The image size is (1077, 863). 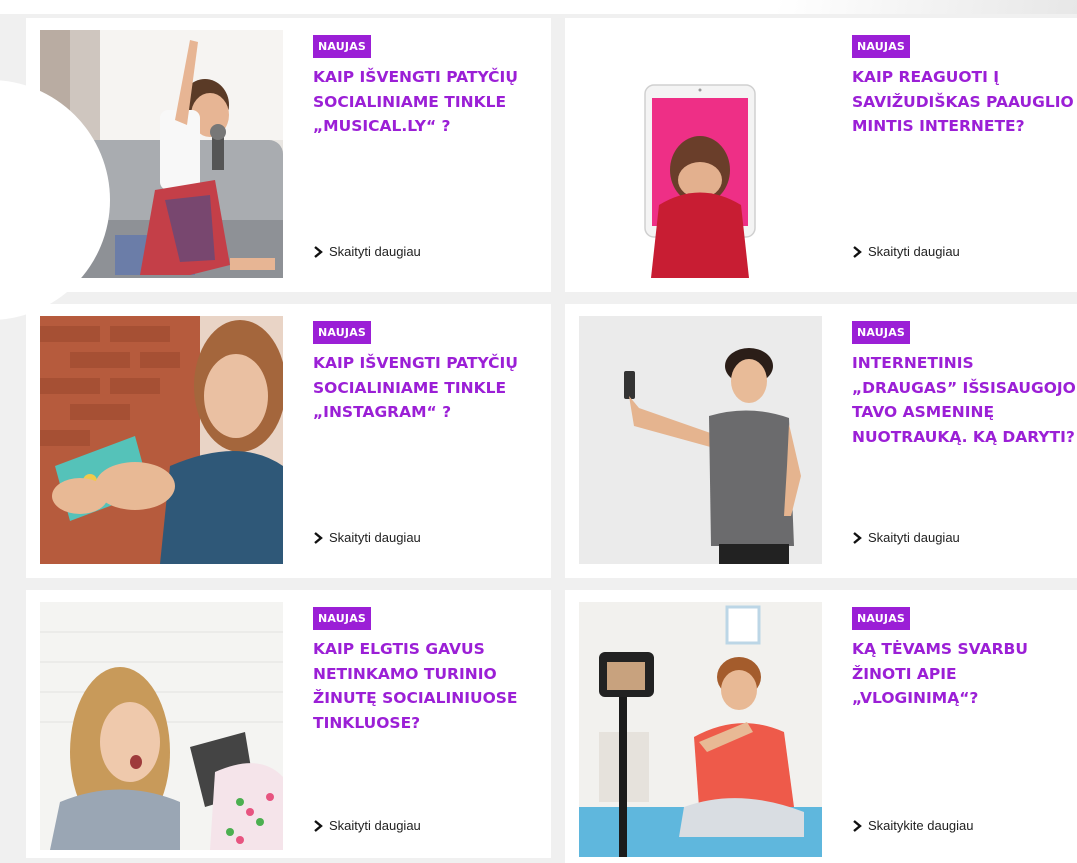 I want to click on read-more-label: Skaitykite daugiau, so click(x=921, y=825).